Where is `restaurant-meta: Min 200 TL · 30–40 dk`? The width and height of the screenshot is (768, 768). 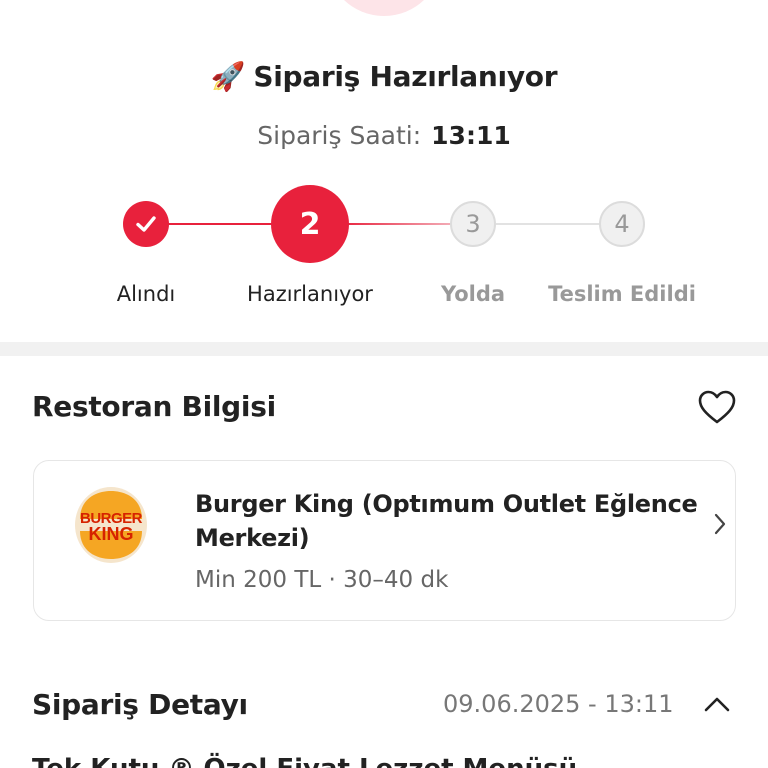 restaurant-meta: Min 200 TL · 30–40 dk is located at coordinates (322, 580).